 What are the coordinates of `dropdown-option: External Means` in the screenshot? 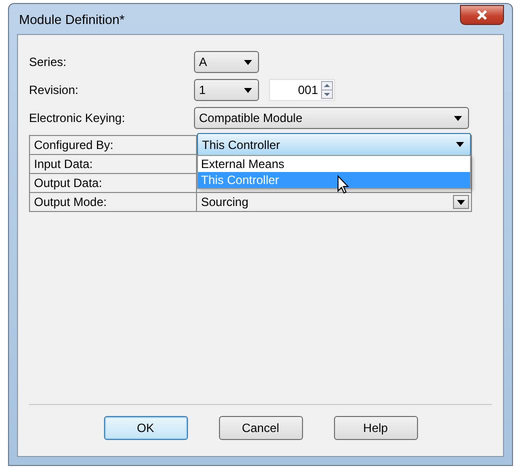 It's located at (334, 164).